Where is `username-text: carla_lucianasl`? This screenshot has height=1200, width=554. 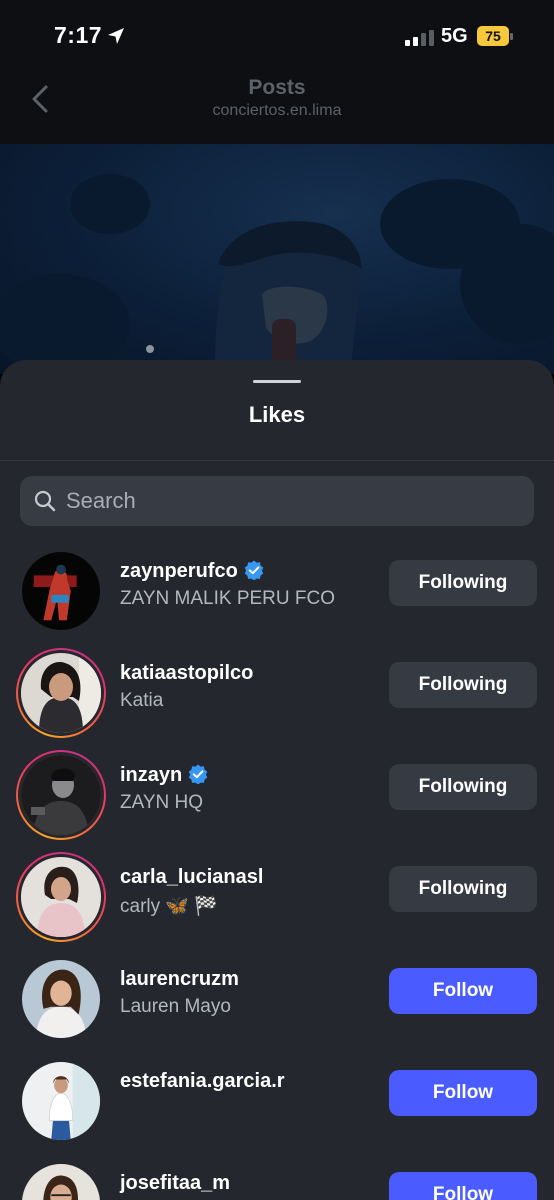
username-text: carla_lucianasl is located at coordinates (191, 877).